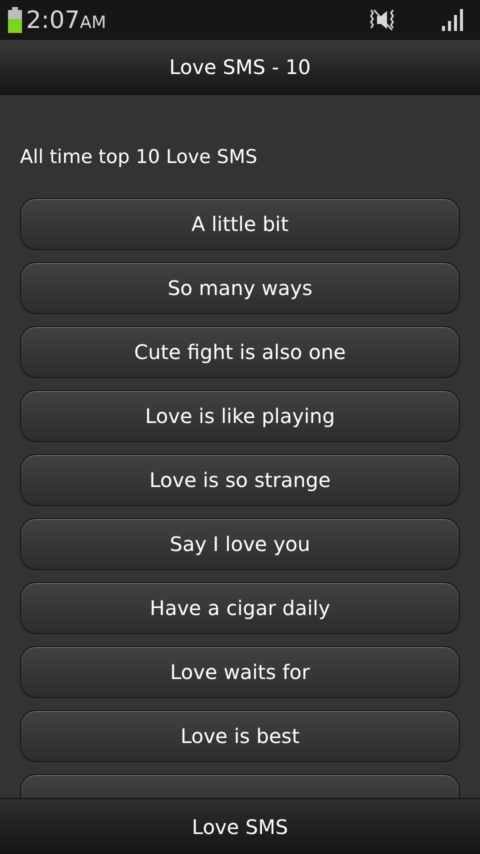 This screenshot has height=854, width=480. I want to click on signal-icon, so click(453, 20).